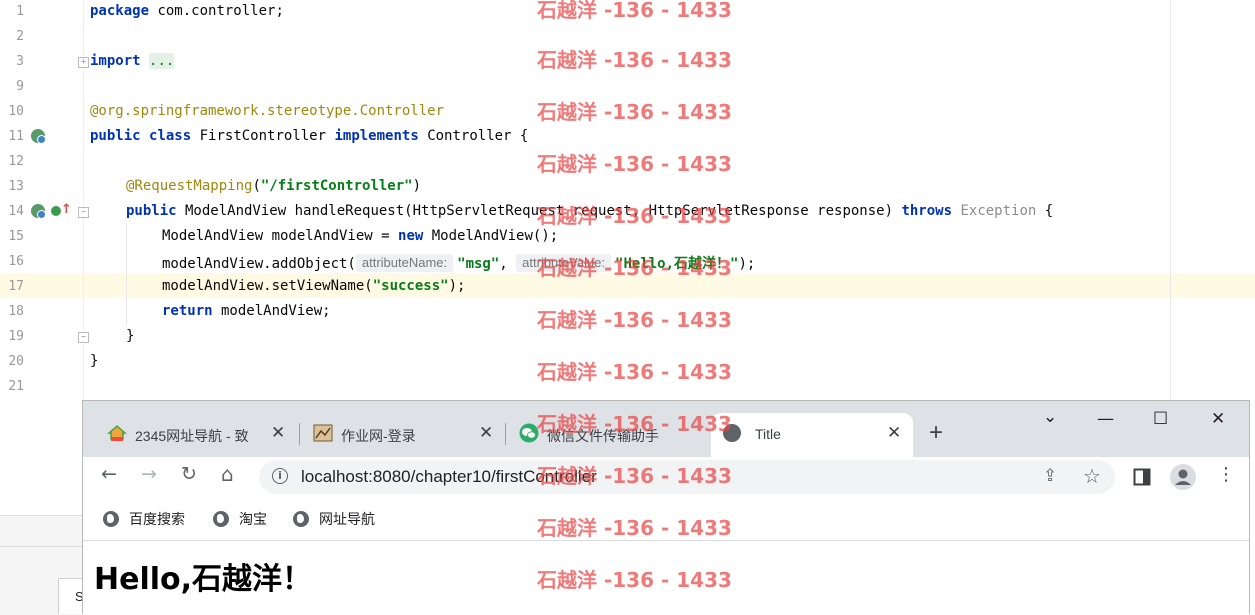 This screenshot has width=1255, height=615. What do you see at coordinates (157, 519) in the screenshot?
I see `bookmark-label: 百度搜索` at bounding box center [157, 519].